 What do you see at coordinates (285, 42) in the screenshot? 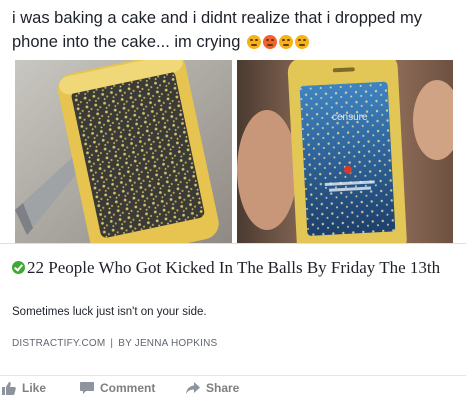
I see `sad-emoji-icon` at bounding box center [285, 42].